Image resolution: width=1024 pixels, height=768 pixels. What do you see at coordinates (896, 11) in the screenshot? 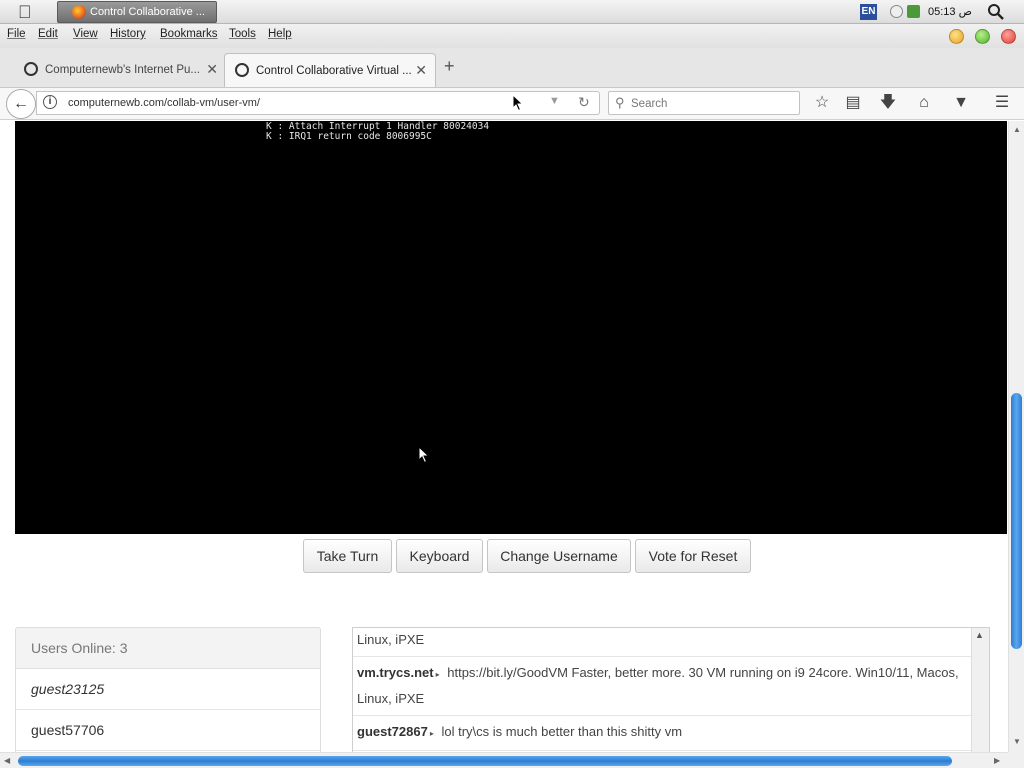
I see `smiley-tray-icon` at bounding box center [896, 11].